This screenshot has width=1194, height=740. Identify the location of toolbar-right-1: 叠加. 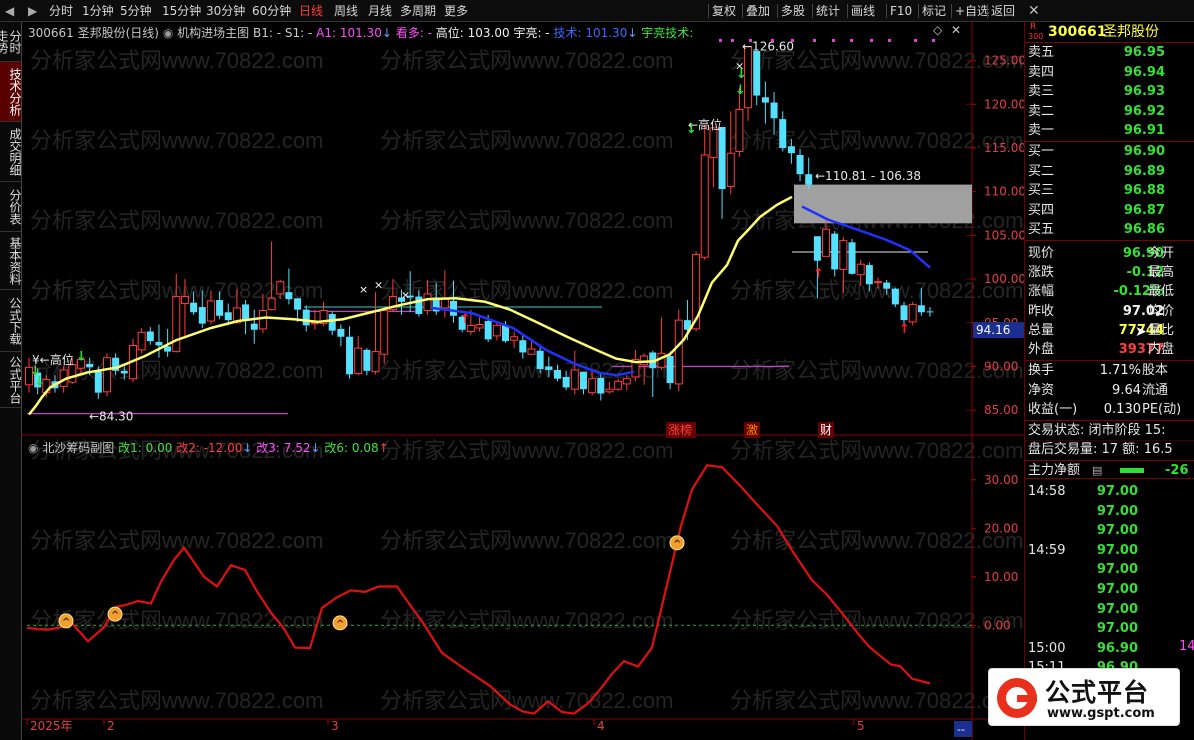
(758, 11).